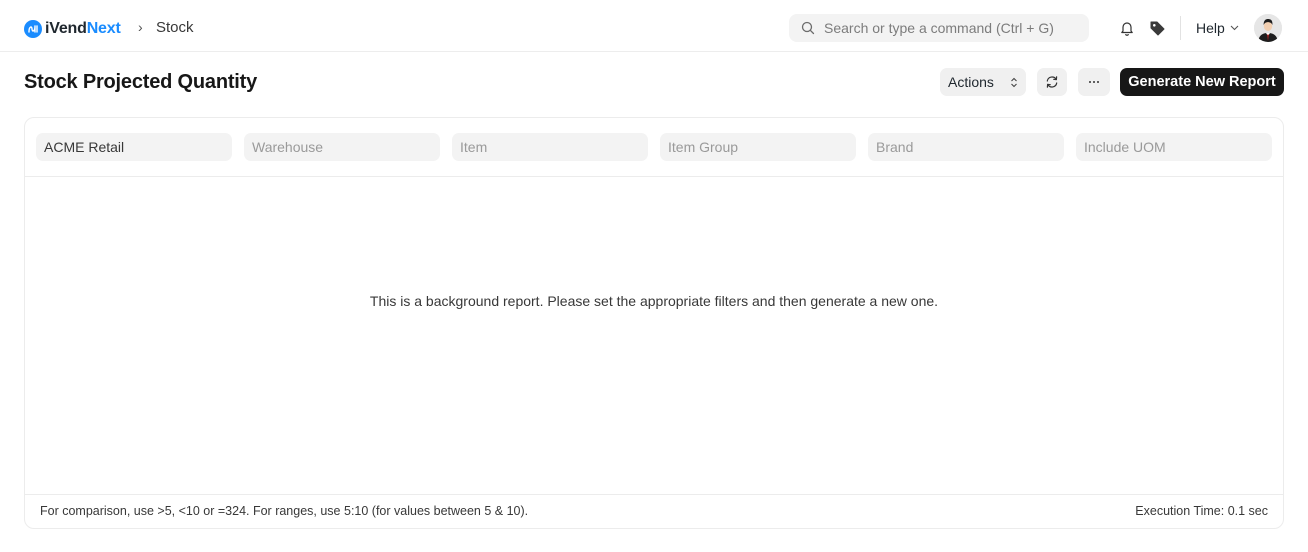  I want to click on generate-new-report-button: Generate New Report, so click(1202, 82).